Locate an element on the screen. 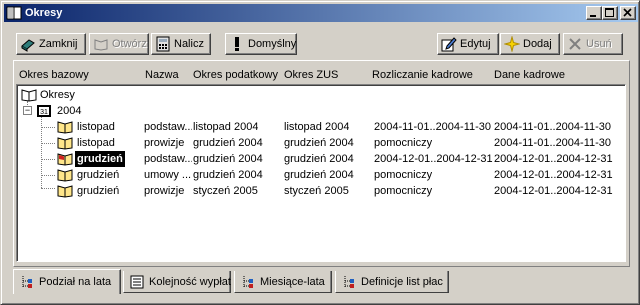 Image resolution: width=640 pixels, height=305 pixels. tab-kolejnosc-wyplat: Kolejność wypłat is located at coordinates (177, 282).